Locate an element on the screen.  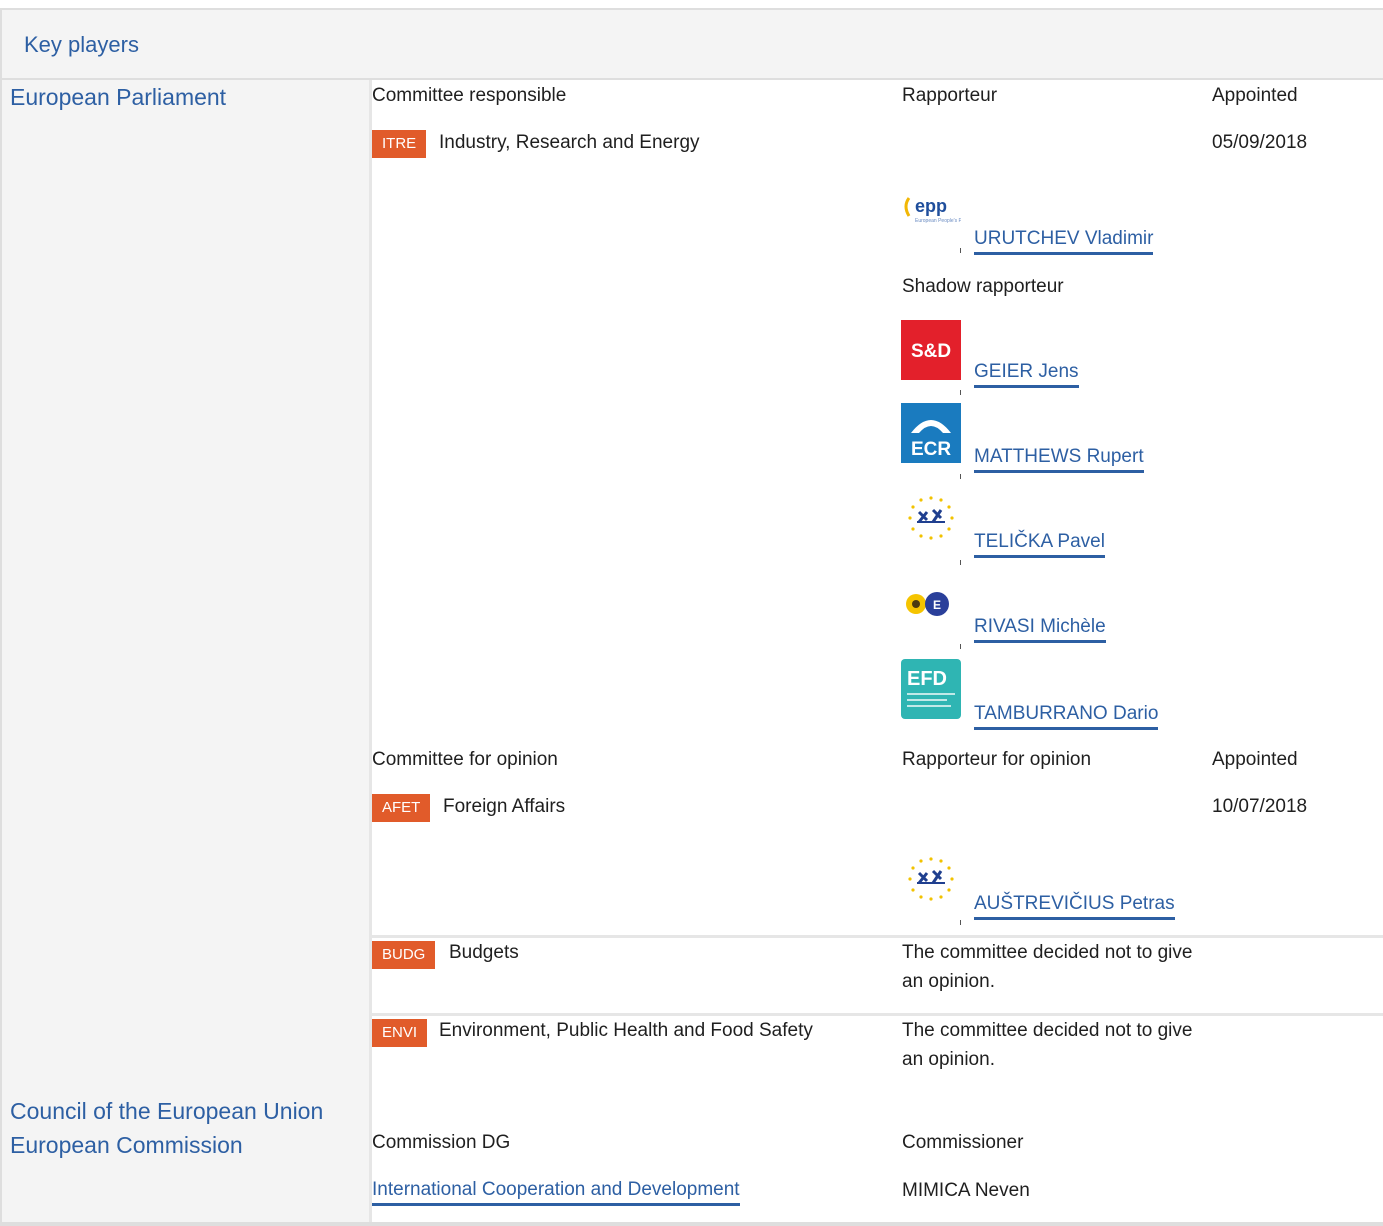
committee-badge-envi: ENVI is located at coordinates (400, 1033).